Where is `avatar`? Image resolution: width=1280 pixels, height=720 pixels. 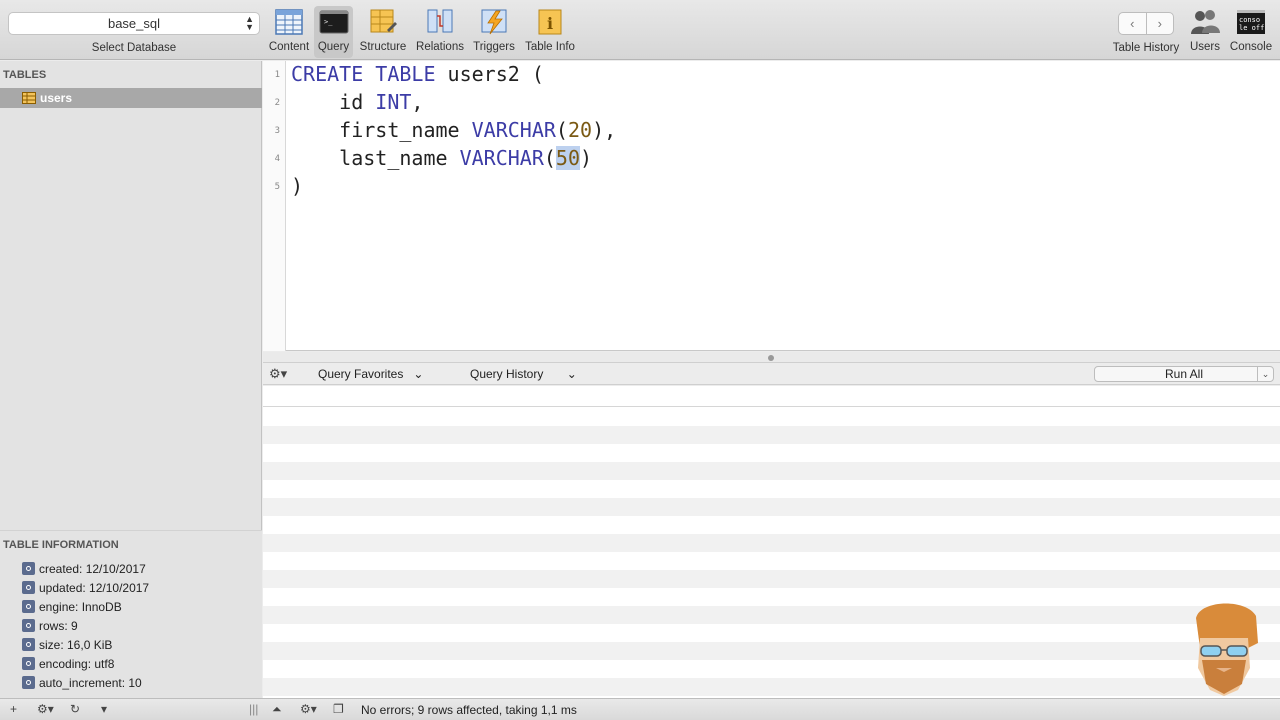 avatar is located at coordinates (1227, 649).